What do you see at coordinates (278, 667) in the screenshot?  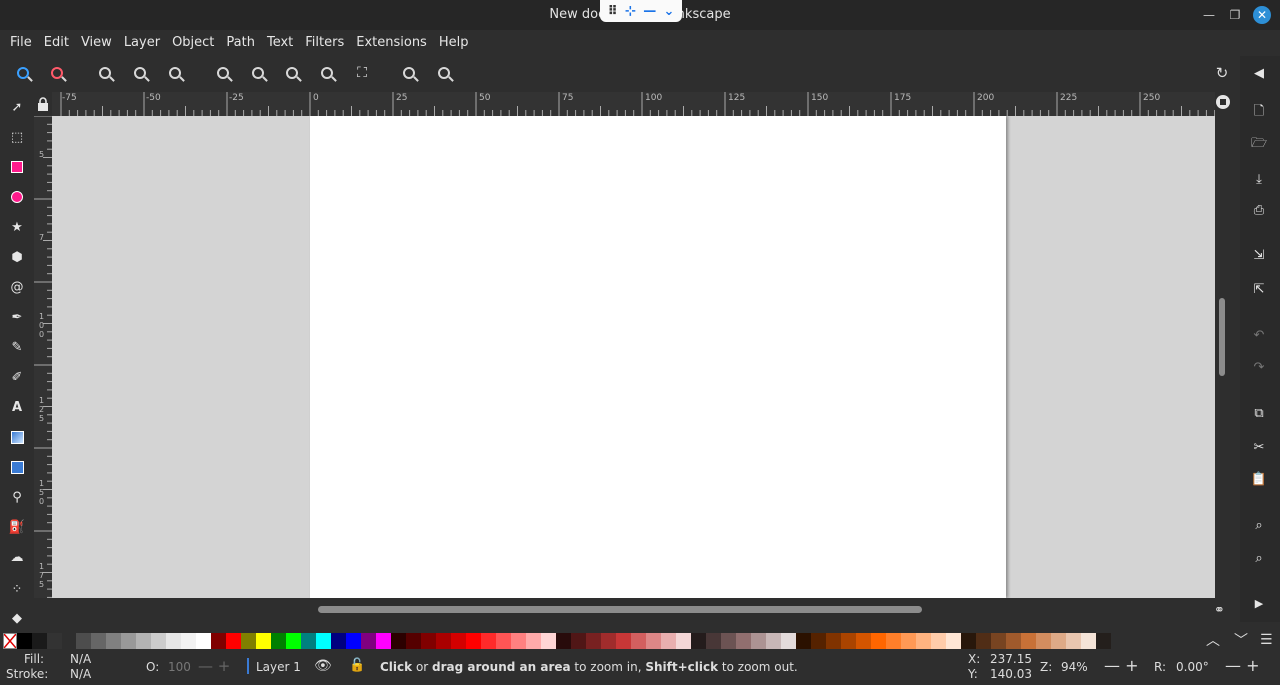 I see `current-layer: Layer 1` at bounding box center [278, 667].